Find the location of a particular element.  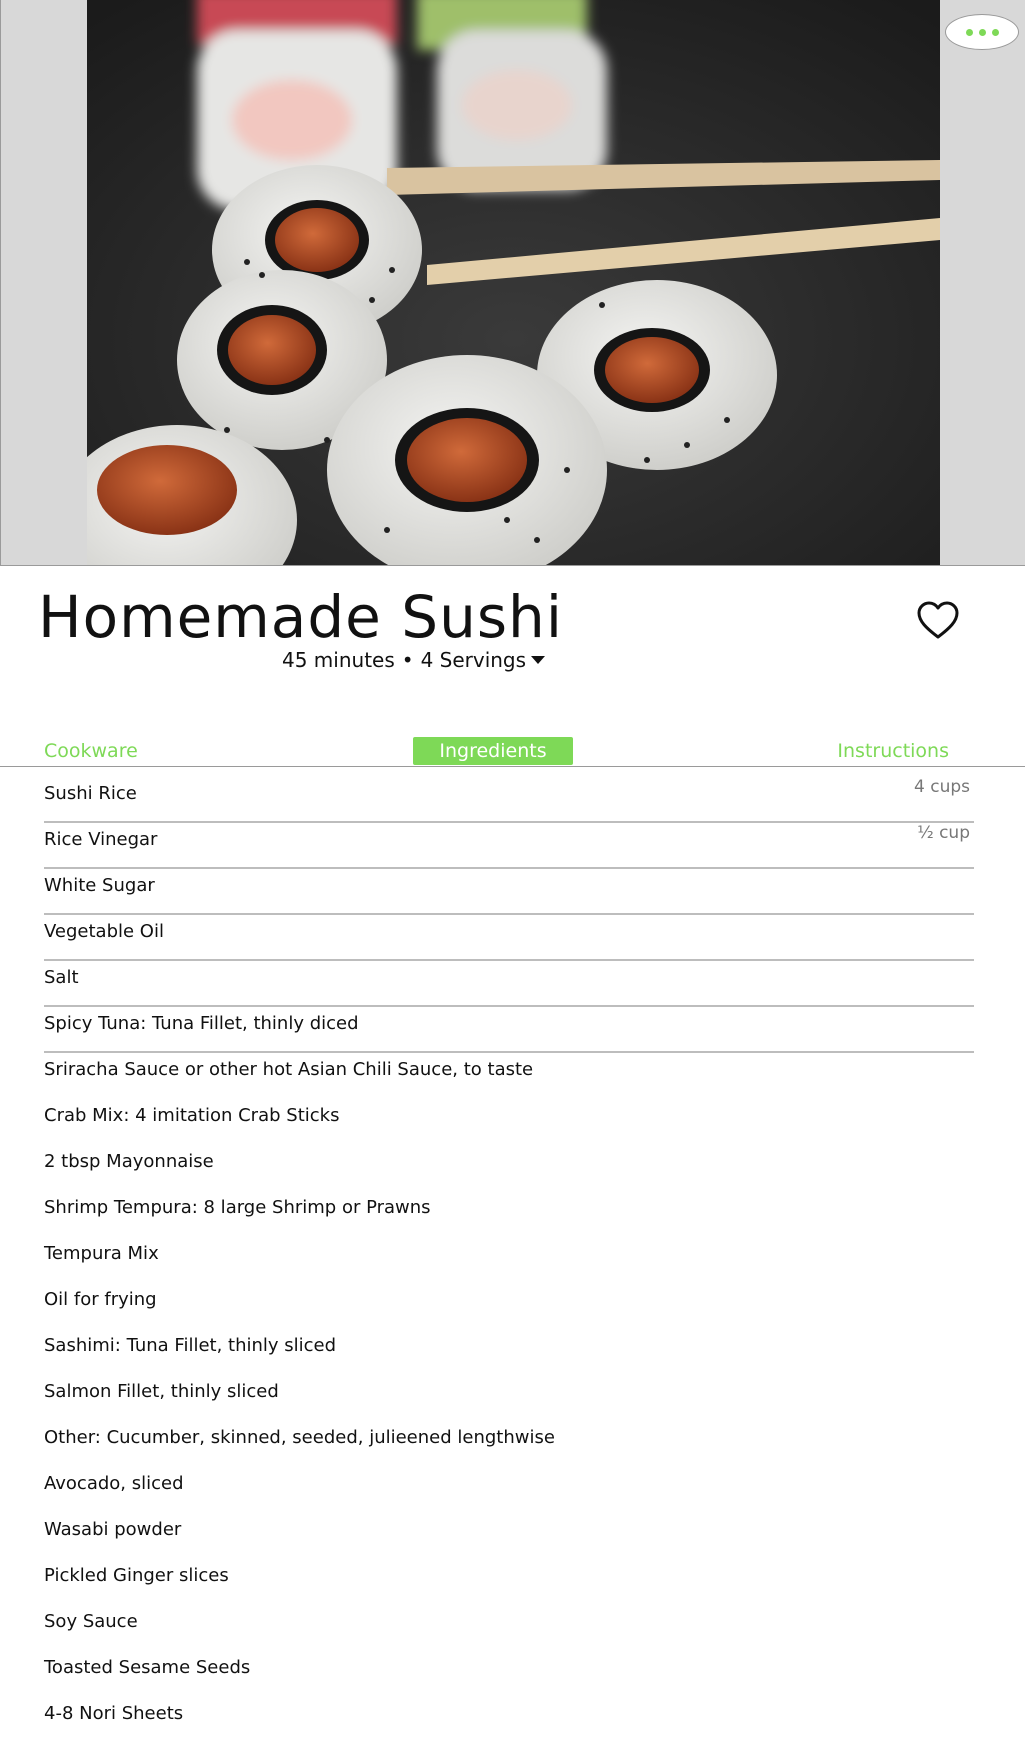

ingredient-item: Salt is located at coordinates (509, 981).